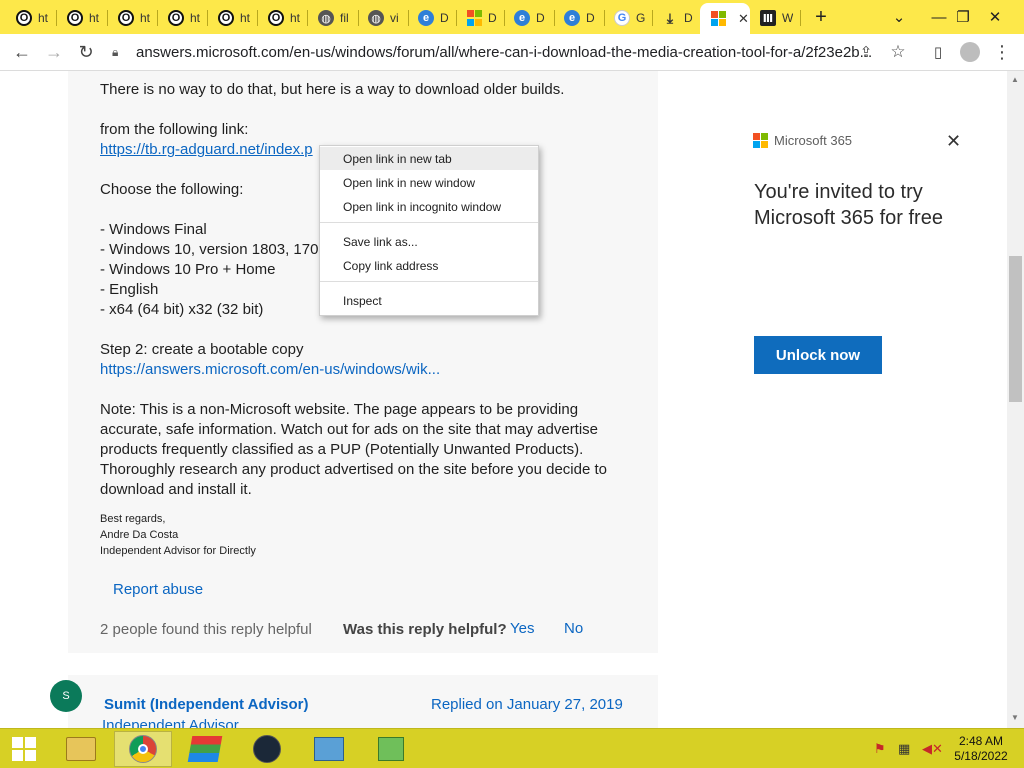 This screenshot has width=1024, height=768. I want to click on tab-13: GG, so click(628, 18).